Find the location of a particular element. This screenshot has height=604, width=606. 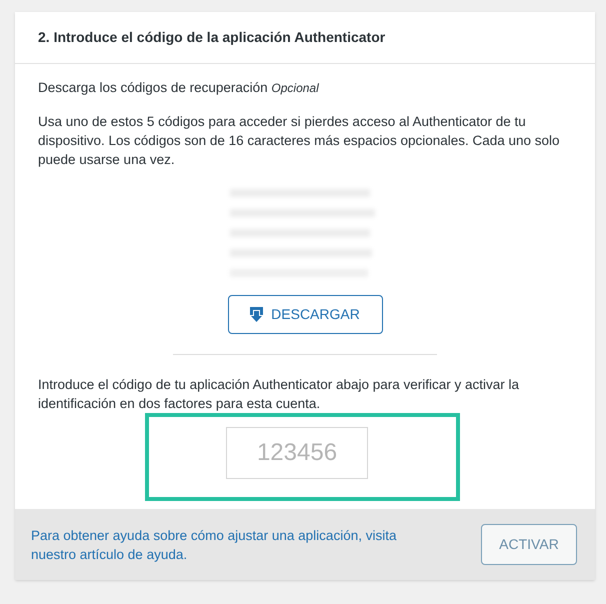

download-button: DESCARGAR is located at coordinates (305, 314).